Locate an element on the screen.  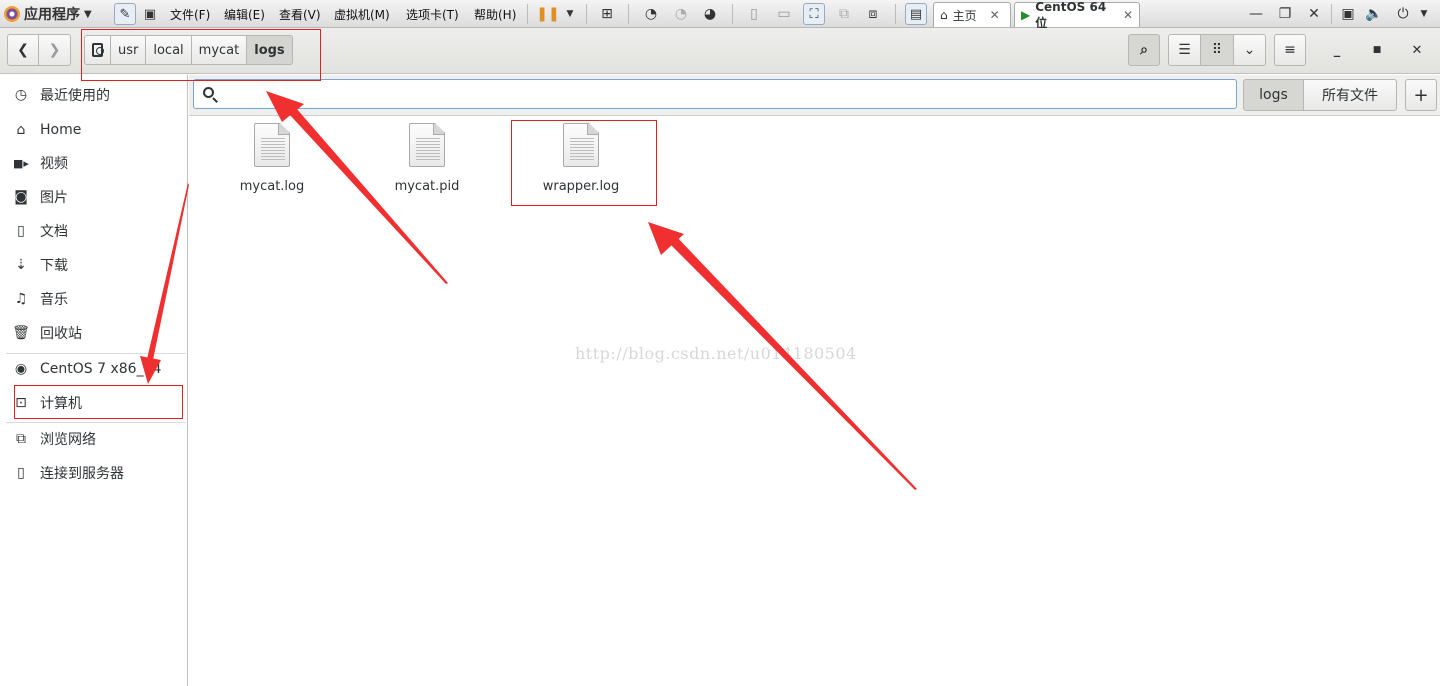
menu-vm: 虚拟机(M) is located at coordinates (362, 14).